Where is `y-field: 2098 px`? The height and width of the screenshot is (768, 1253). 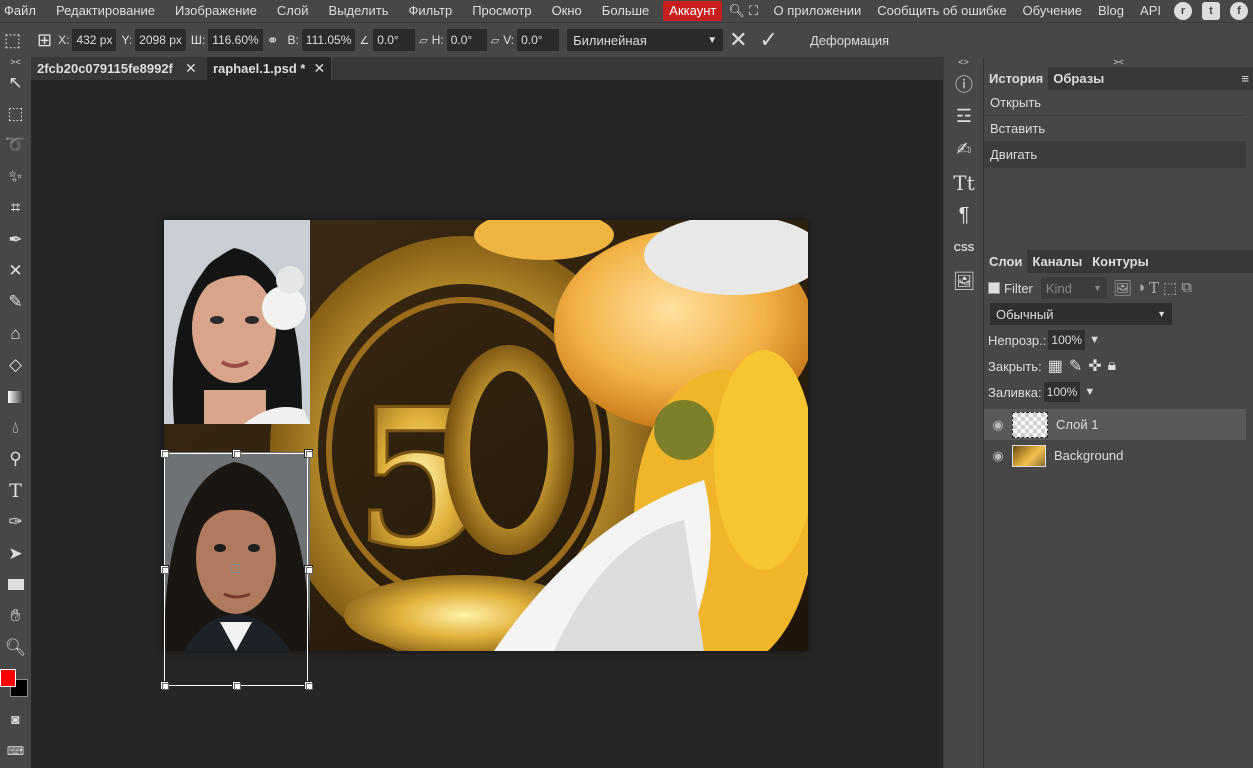
y-field: 2098 px is located at coordinates (160, 40).